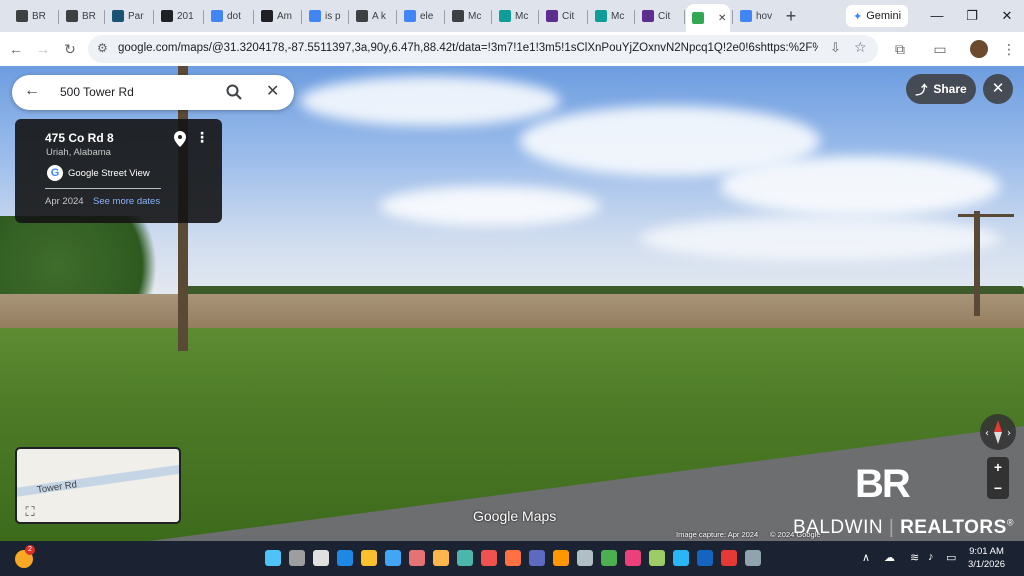  I want to click on close-window-button: ✕, so click(1007, 16).